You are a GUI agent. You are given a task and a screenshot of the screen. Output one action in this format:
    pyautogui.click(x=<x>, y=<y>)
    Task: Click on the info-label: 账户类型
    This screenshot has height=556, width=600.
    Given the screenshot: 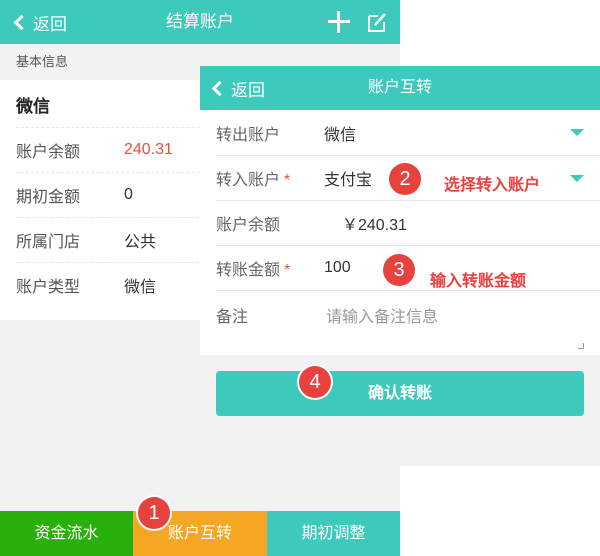 What is the action you would take?
    pyautogui.click(x=48, y=287)
    